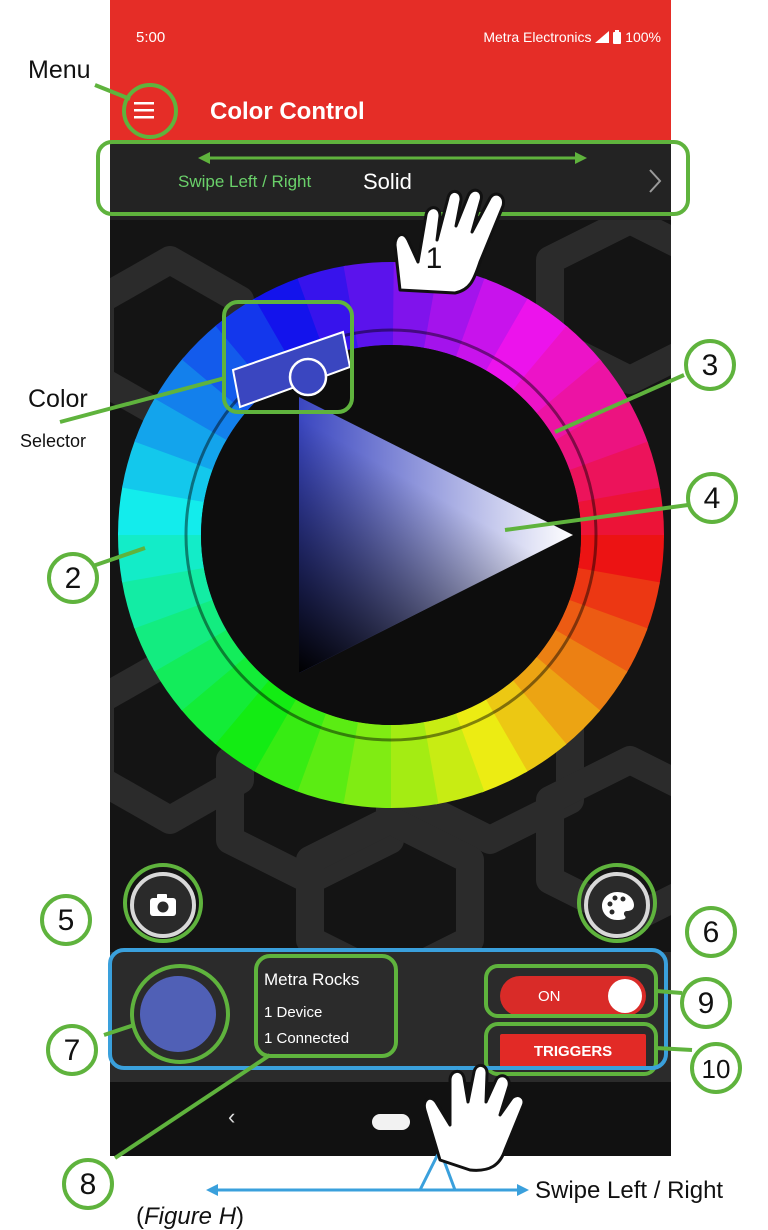  Describe the element at coordinates (240, 1216) in the screenshot. I see `caption-close-paren: )` at that location.